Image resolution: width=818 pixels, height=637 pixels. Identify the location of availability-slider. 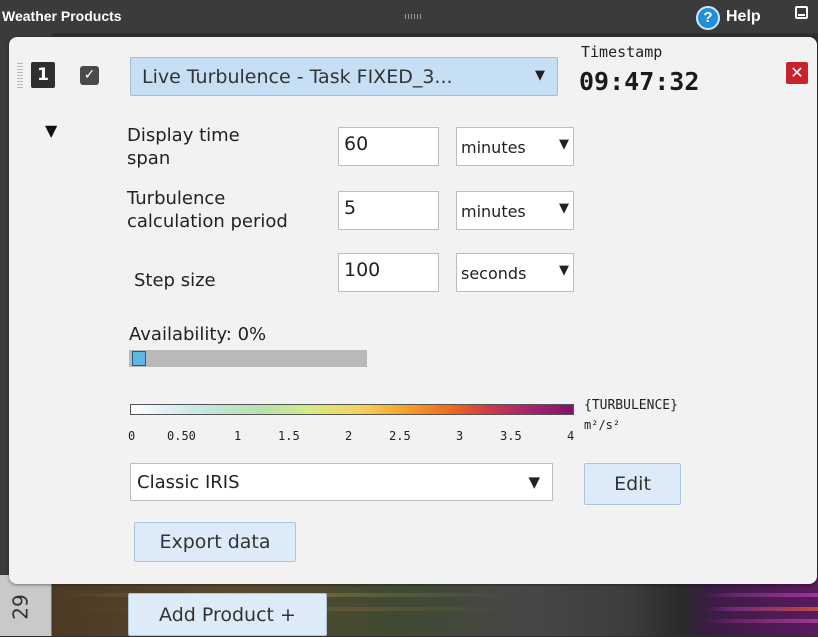
(248, 358).